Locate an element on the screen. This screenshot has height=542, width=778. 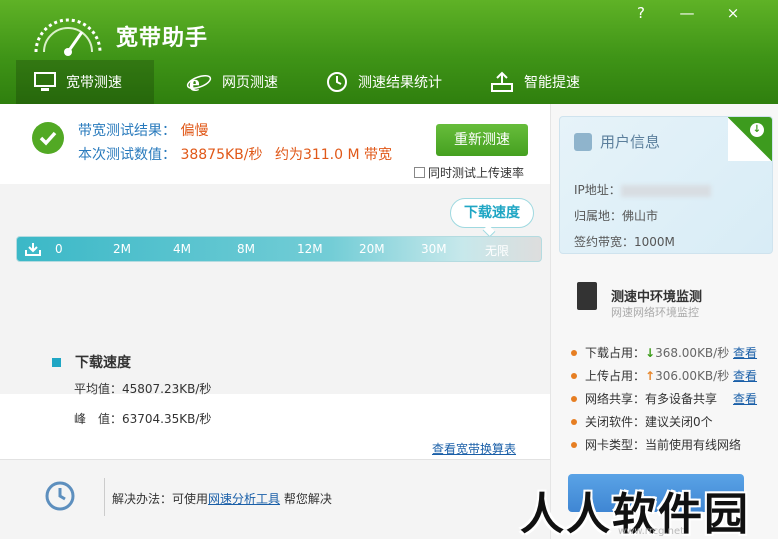
minimize-button: — is located at coordinates (687, 13).